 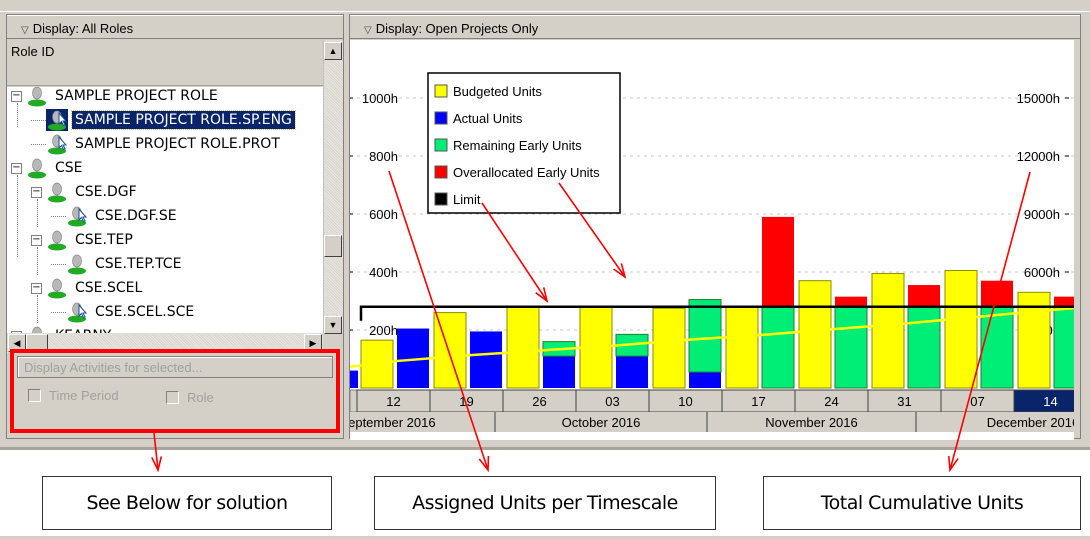 I want to click on tree-item: − SAMPLE PROJECT ROLE, so click(x=116, y=97).